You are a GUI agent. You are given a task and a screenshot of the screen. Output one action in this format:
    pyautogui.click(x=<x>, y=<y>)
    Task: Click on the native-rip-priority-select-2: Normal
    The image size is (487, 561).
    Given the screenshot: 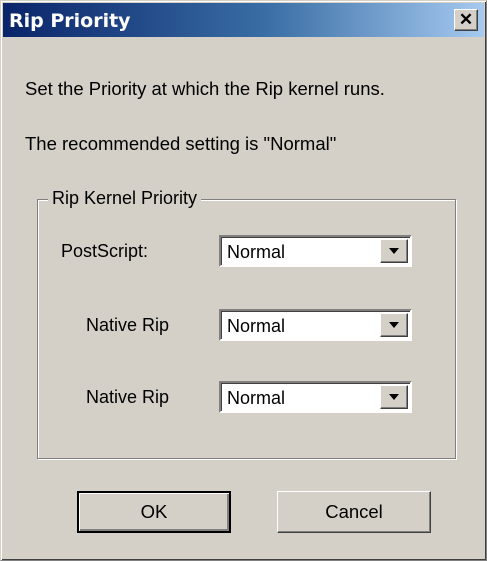 What is the action you would take?
    pyautogui.click(x=315, y=397)
    